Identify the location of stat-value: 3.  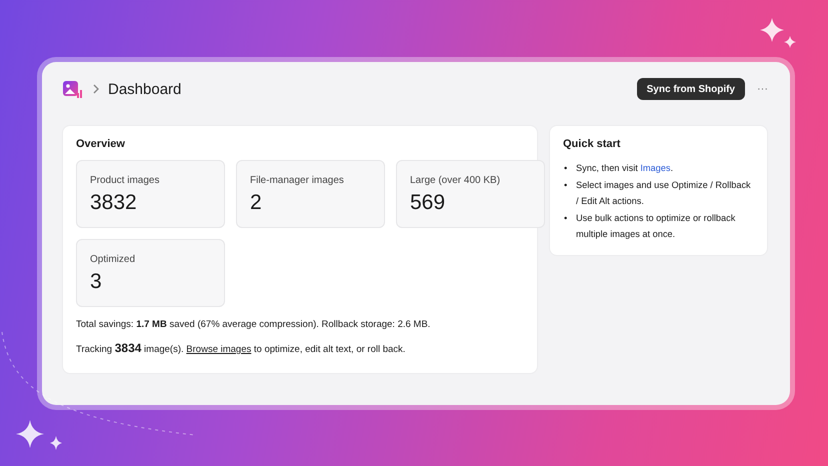
(96, 282).